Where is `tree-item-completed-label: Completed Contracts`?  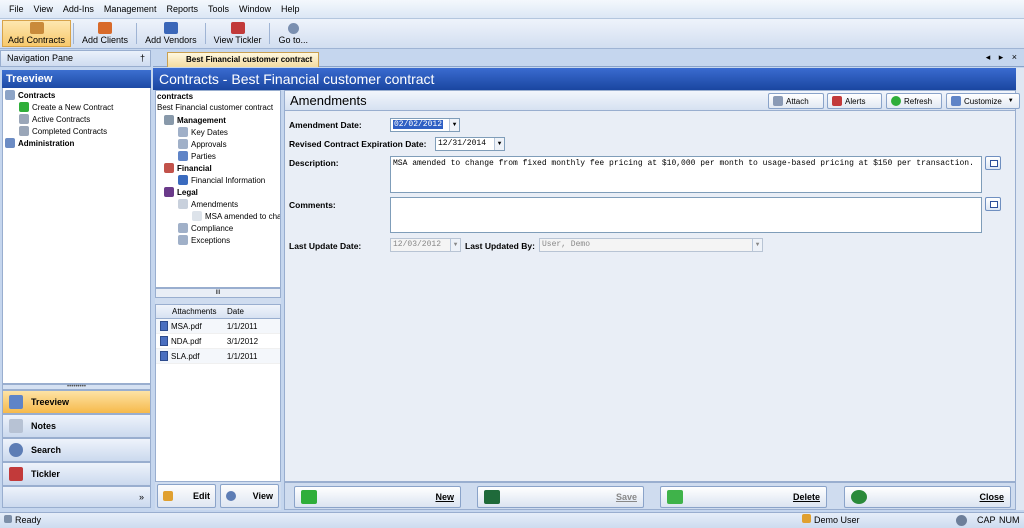 tree-item-completed-label: Completed Contracts is located at coordinates (70, 131).